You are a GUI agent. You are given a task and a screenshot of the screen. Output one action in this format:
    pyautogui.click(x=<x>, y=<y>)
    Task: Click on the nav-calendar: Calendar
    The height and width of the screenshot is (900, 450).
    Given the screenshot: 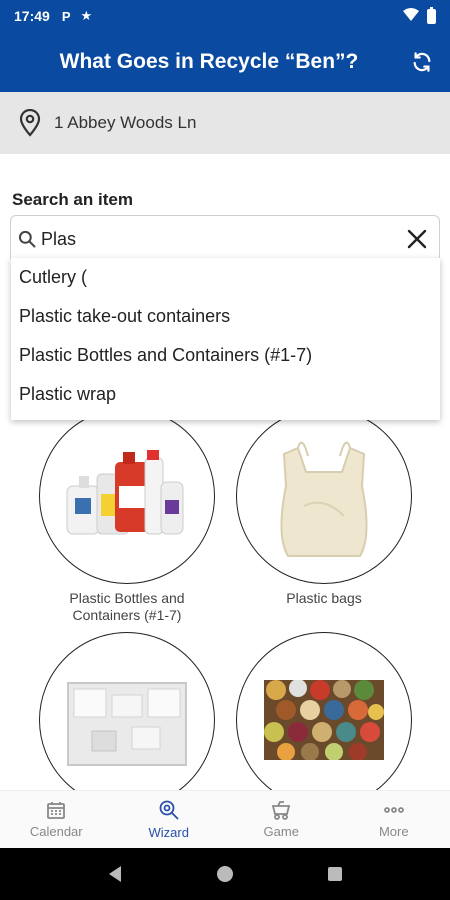 What is the action you would take?
    pyautogui.click(x=56, y=819)
    